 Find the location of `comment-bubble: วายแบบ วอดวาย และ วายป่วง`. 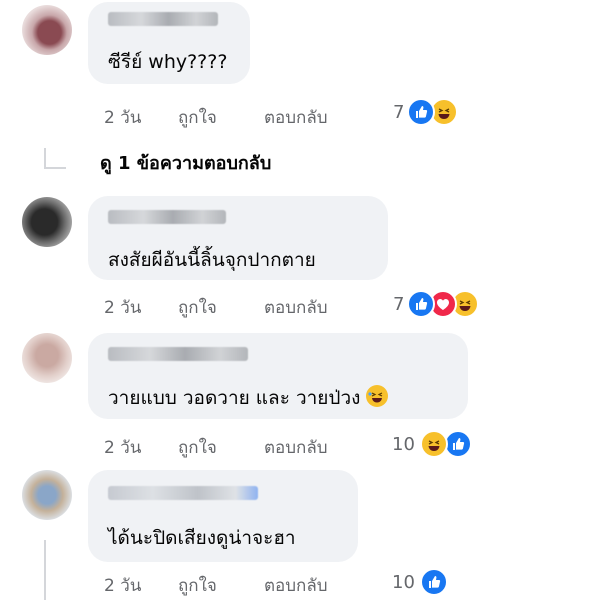

comment-bubble: วายแบบ วอดวาย และ วายป่วง is located at coordinates (278, 376).